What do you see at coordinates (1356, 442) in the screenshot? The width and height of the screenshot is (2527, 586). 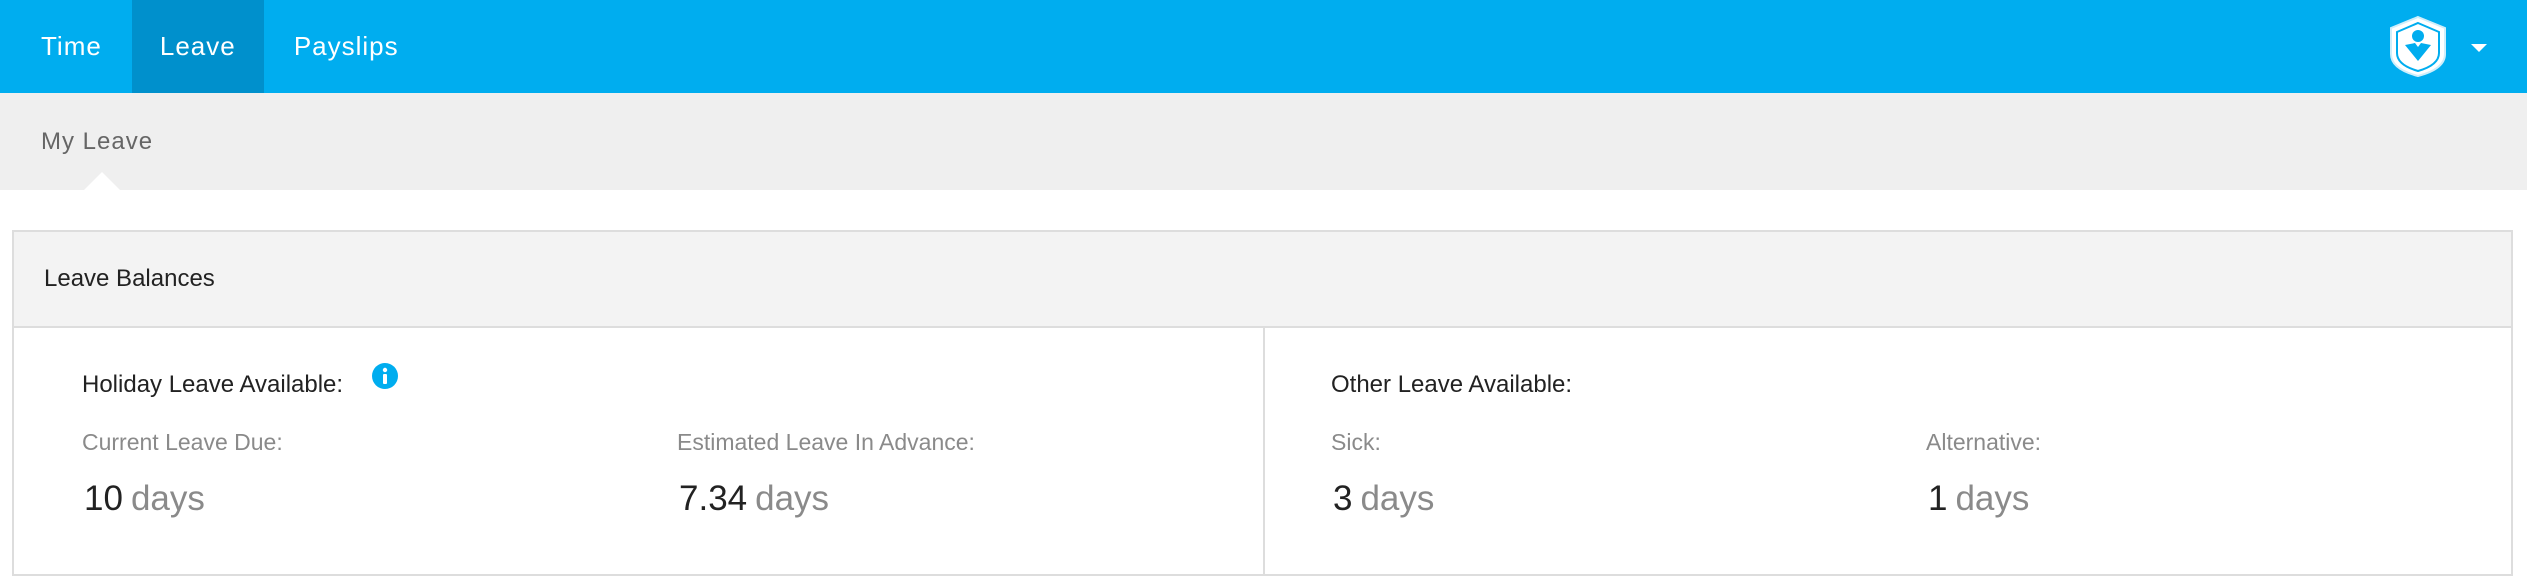 I see `sick-label: Sick:` at bounding box center [1356, 442].